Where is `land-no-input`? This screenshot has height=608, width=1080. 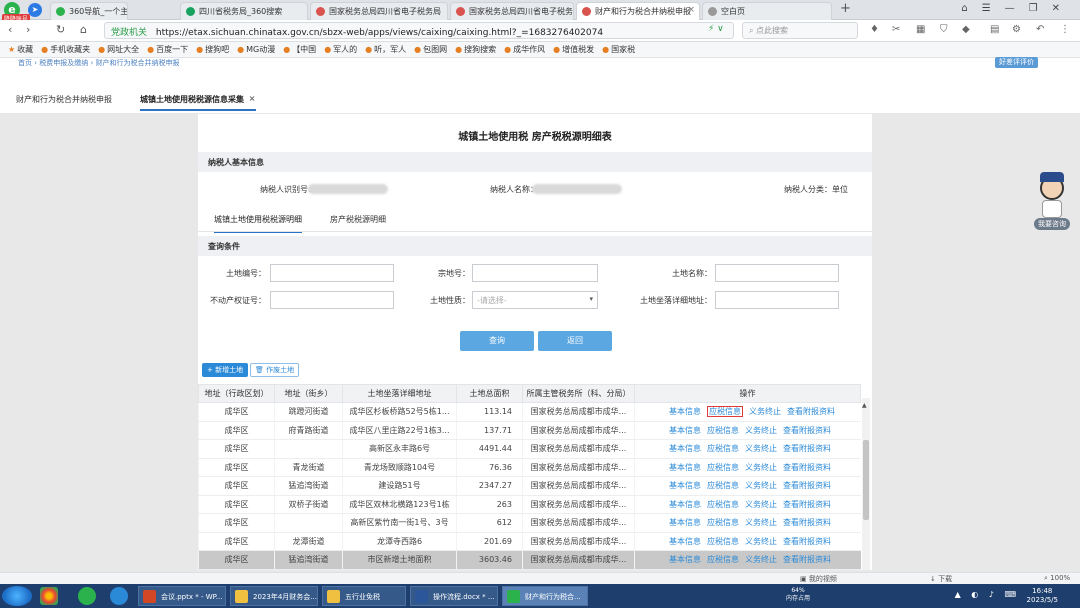 land-no-input is located at coordinates (332, 273).